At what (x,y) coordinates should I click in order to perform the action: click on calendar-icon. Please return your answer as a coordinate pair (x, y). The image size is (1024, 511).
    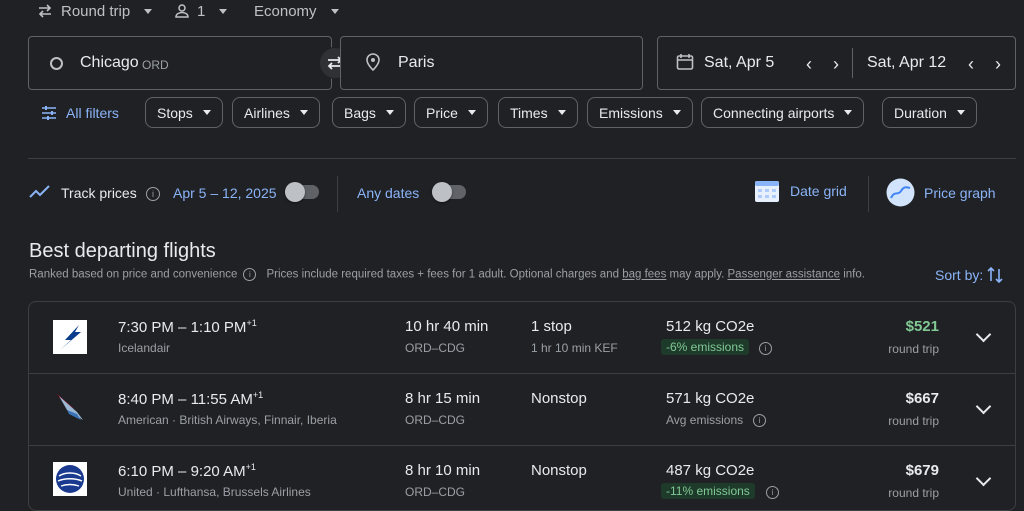
    Looking at the image, I should click on (685, 62).